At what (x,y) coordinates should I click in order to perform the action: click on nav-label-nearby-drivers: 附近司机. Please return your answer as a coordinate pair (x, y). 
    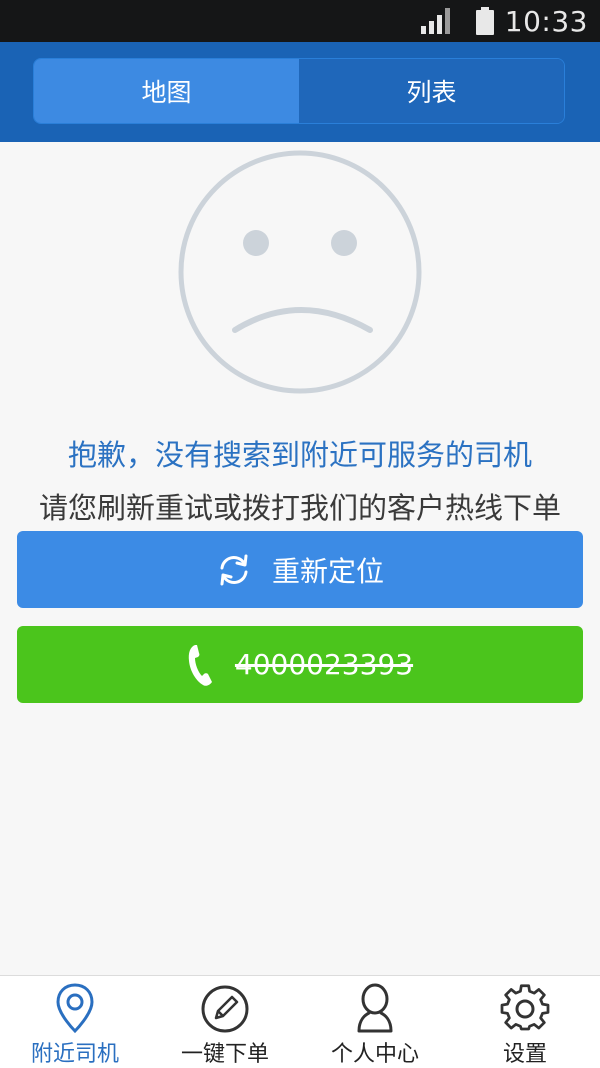
    Looking at the image, I should click on (74, 1054).